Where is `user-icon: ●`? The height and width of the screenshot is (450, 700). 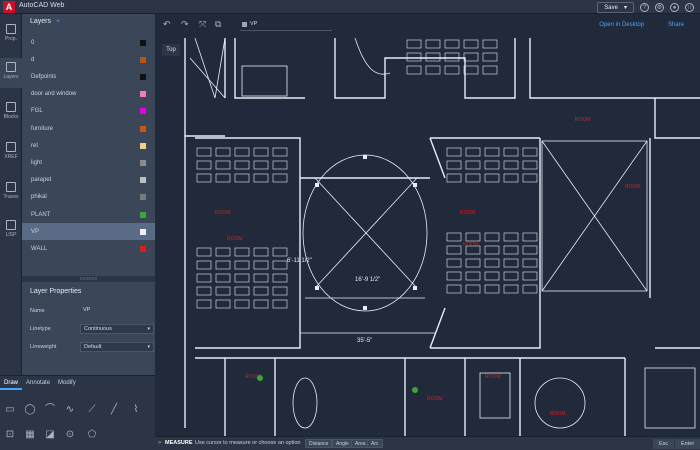
user-icon: ● is located at coordinates (674, 7).